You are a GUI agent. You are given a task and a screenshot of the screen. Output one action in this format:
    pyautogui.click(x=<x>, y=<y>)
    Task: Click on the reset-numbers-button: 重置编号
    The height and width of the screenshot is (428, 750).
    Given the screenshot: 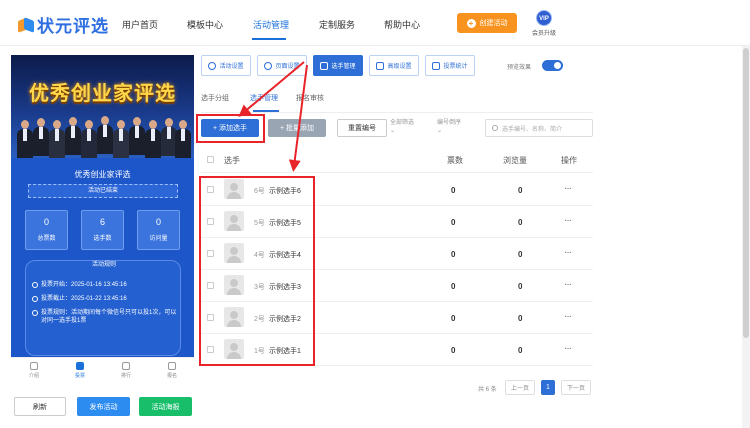 What is the action you would take?
    pyautogui.click(x=362, y=128)
    